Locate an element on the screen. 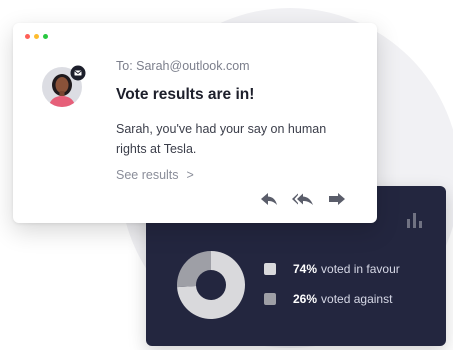  against-percent: 26% is located at coordinates (305, 299).